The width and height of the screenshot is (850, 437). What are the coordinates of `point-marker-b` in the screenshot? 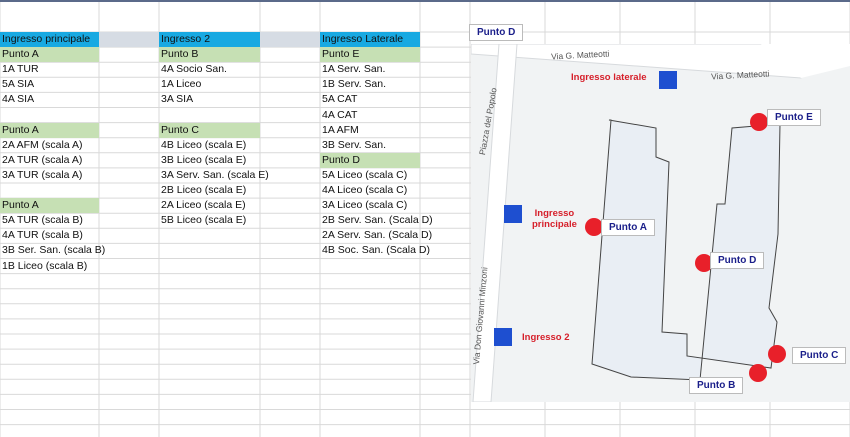 It's located at (758, 373).